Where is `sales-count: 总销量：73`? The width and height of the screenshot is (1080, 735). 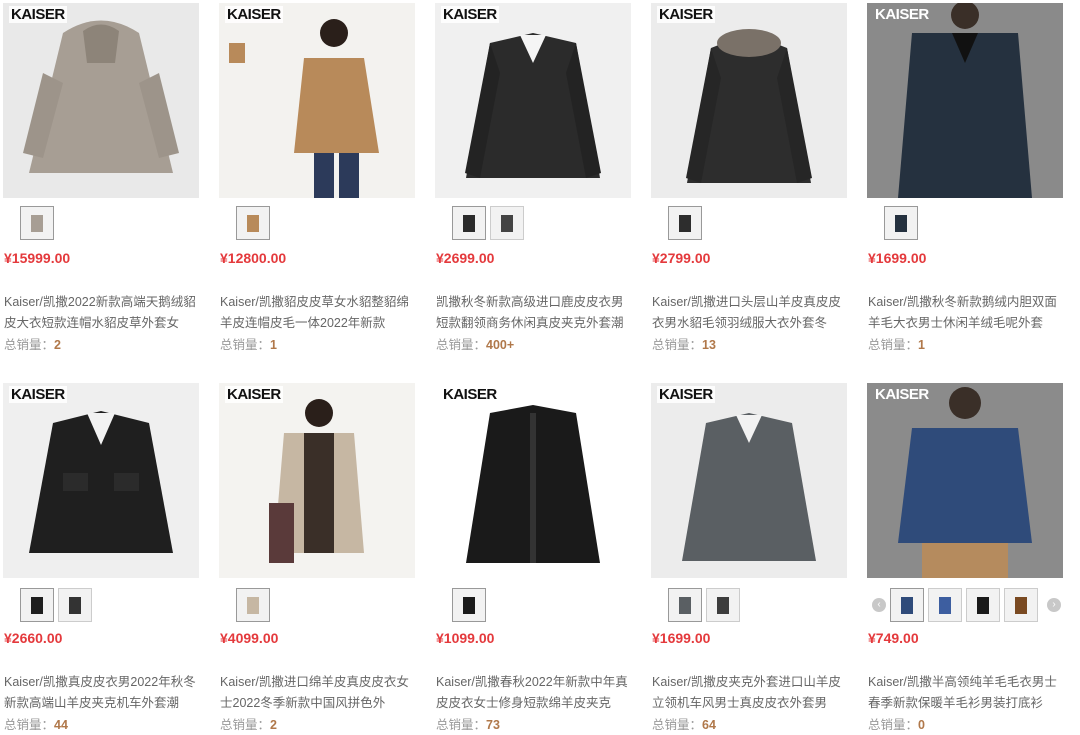
sales-count: 总销量：73 is located at coordinates (468, 725).